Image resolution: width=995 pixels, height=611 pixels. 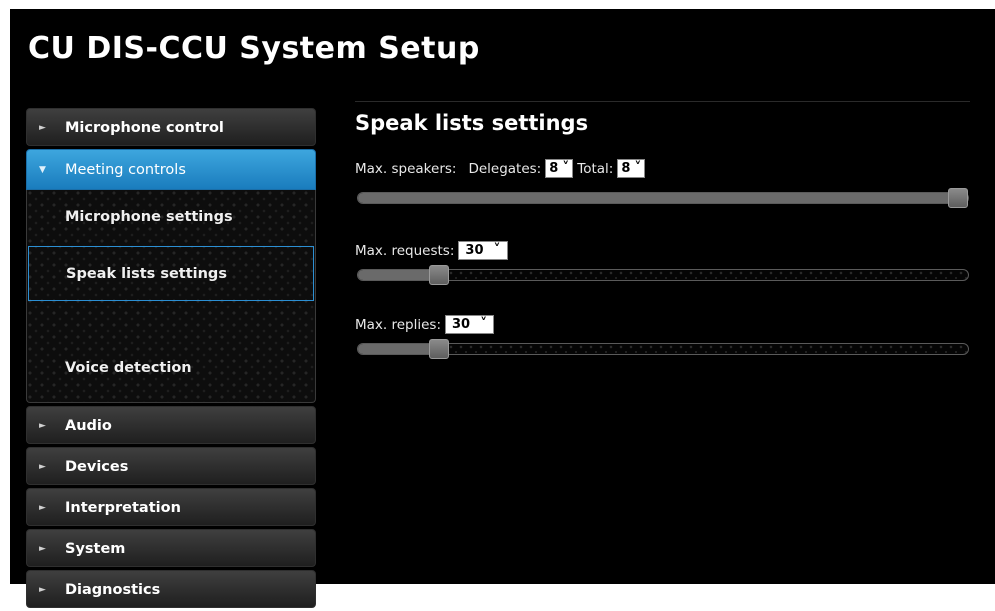 I want to click on max-replies-label: Max. replies:, so click(x=398, y=324).